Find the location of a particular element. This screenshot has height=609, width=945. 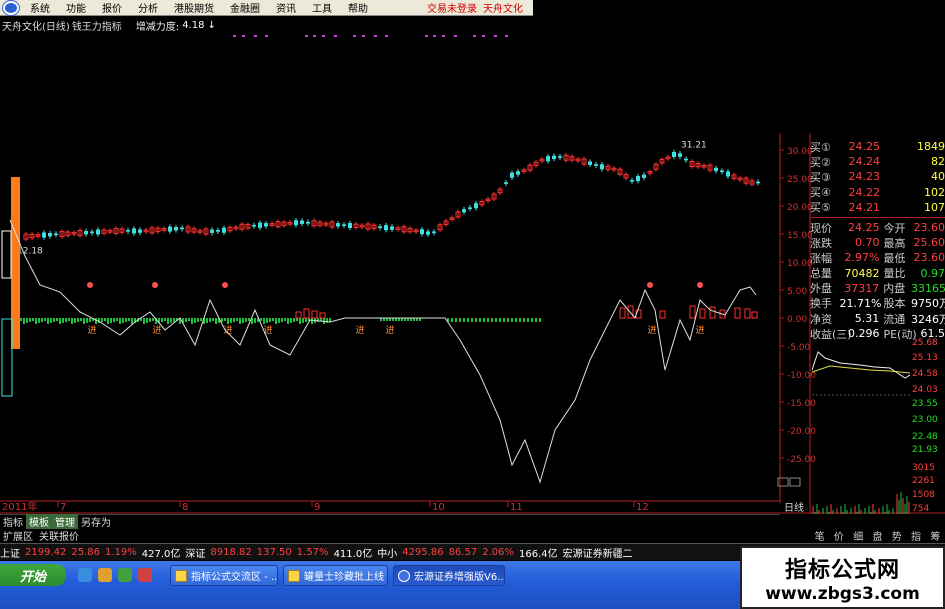

bid-row: 买③ 24.23 40 is located at coordinates (877, 176).